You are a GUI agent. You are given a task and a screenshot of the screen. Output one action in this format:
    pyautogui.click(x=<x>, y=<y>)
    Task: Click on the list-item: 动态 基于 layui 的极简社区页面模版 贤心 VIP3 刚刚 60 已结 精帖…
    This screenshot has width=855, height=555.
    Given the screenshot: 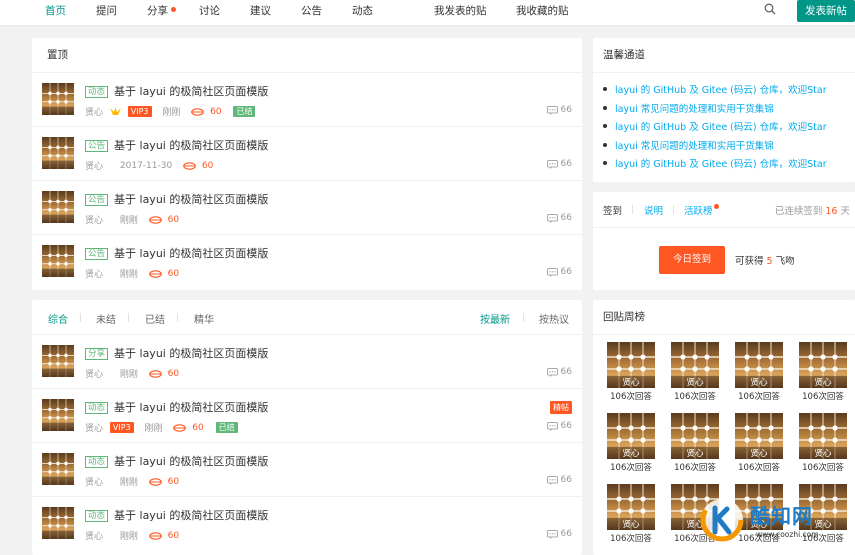 What is the action you would take?
    pyautogui.click(x=307, y=416)
    